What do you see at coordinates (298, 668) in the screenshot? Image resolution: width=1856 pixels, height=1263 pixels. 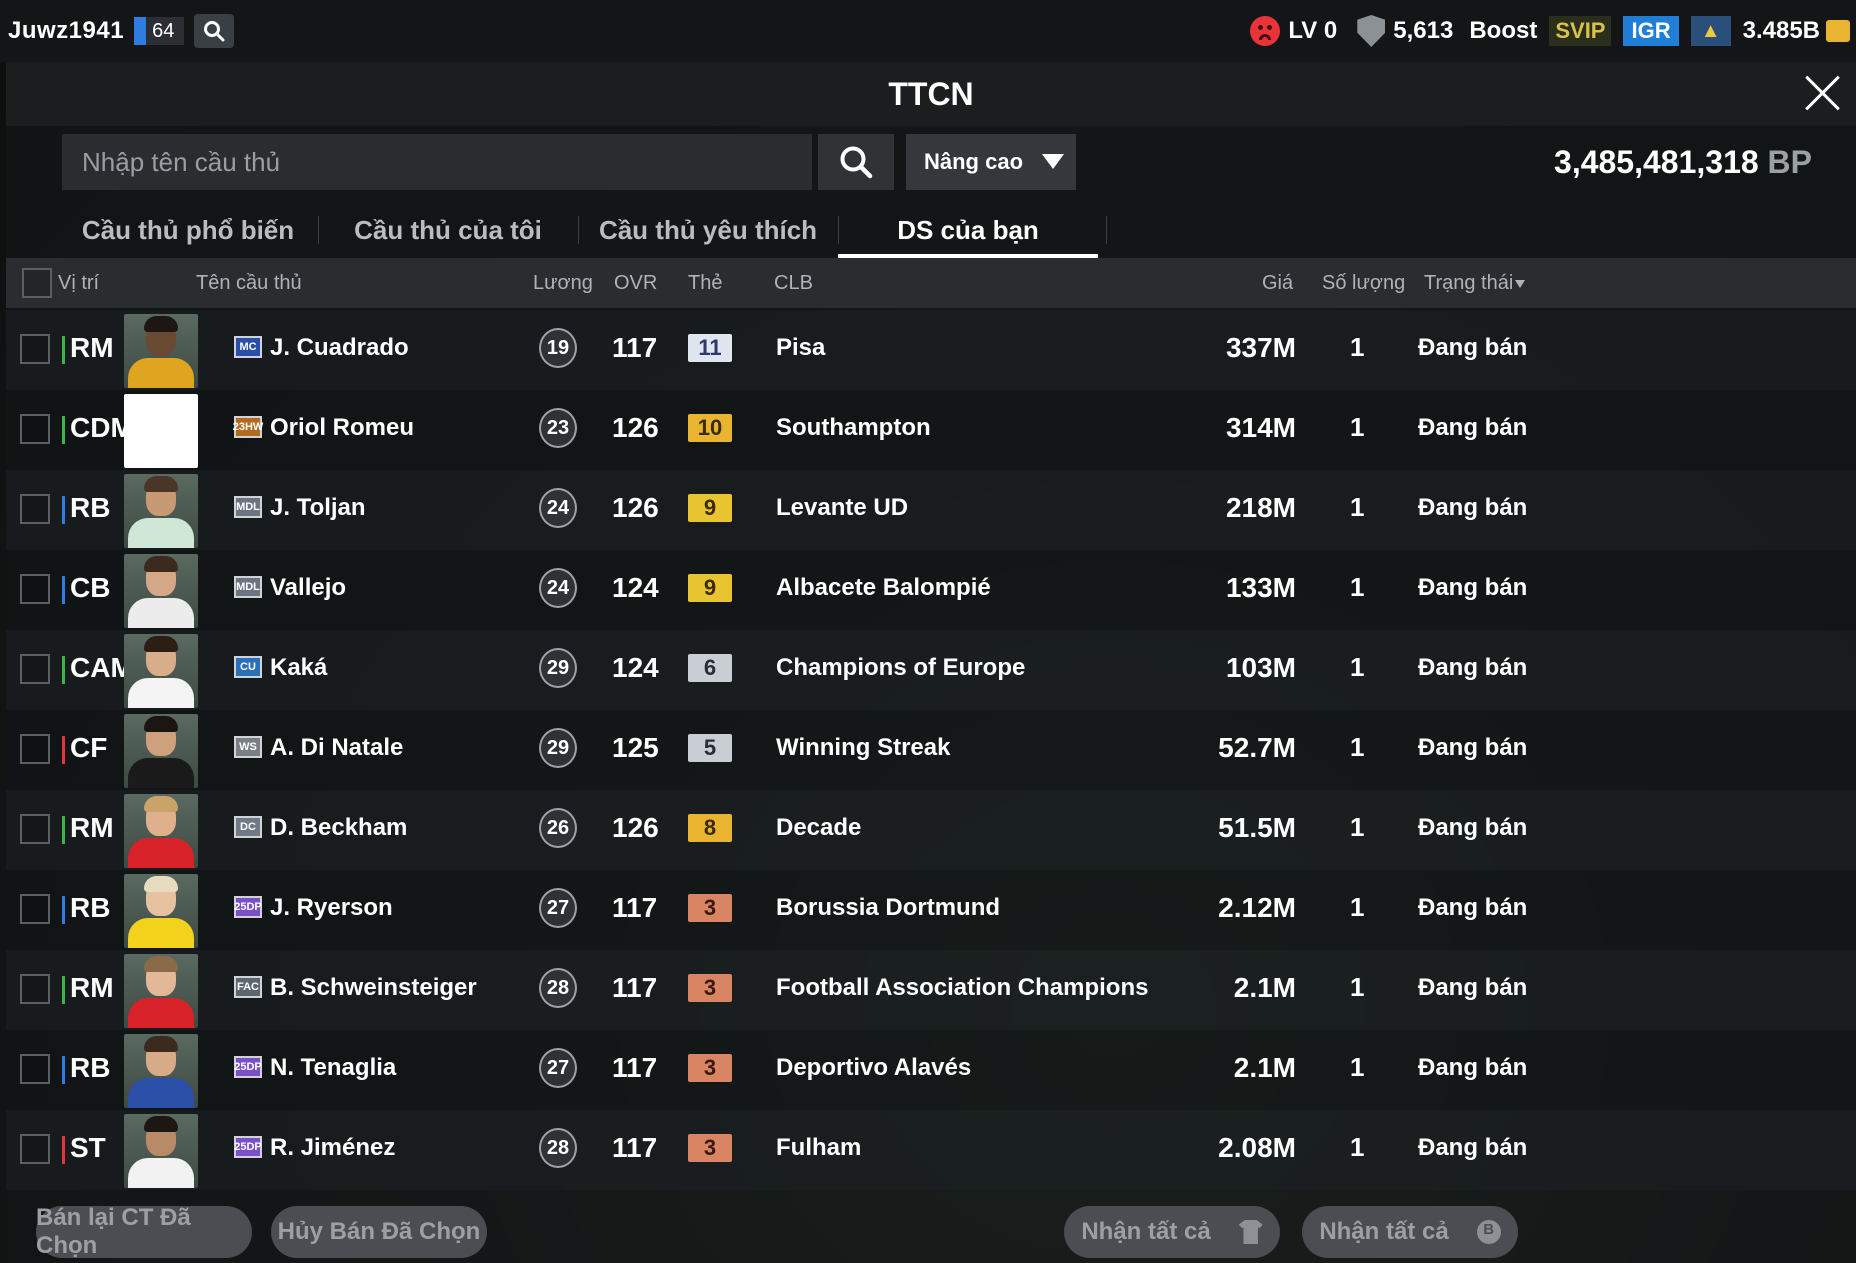 I see `player-name: Kaká` at bounding box center [298, 668].